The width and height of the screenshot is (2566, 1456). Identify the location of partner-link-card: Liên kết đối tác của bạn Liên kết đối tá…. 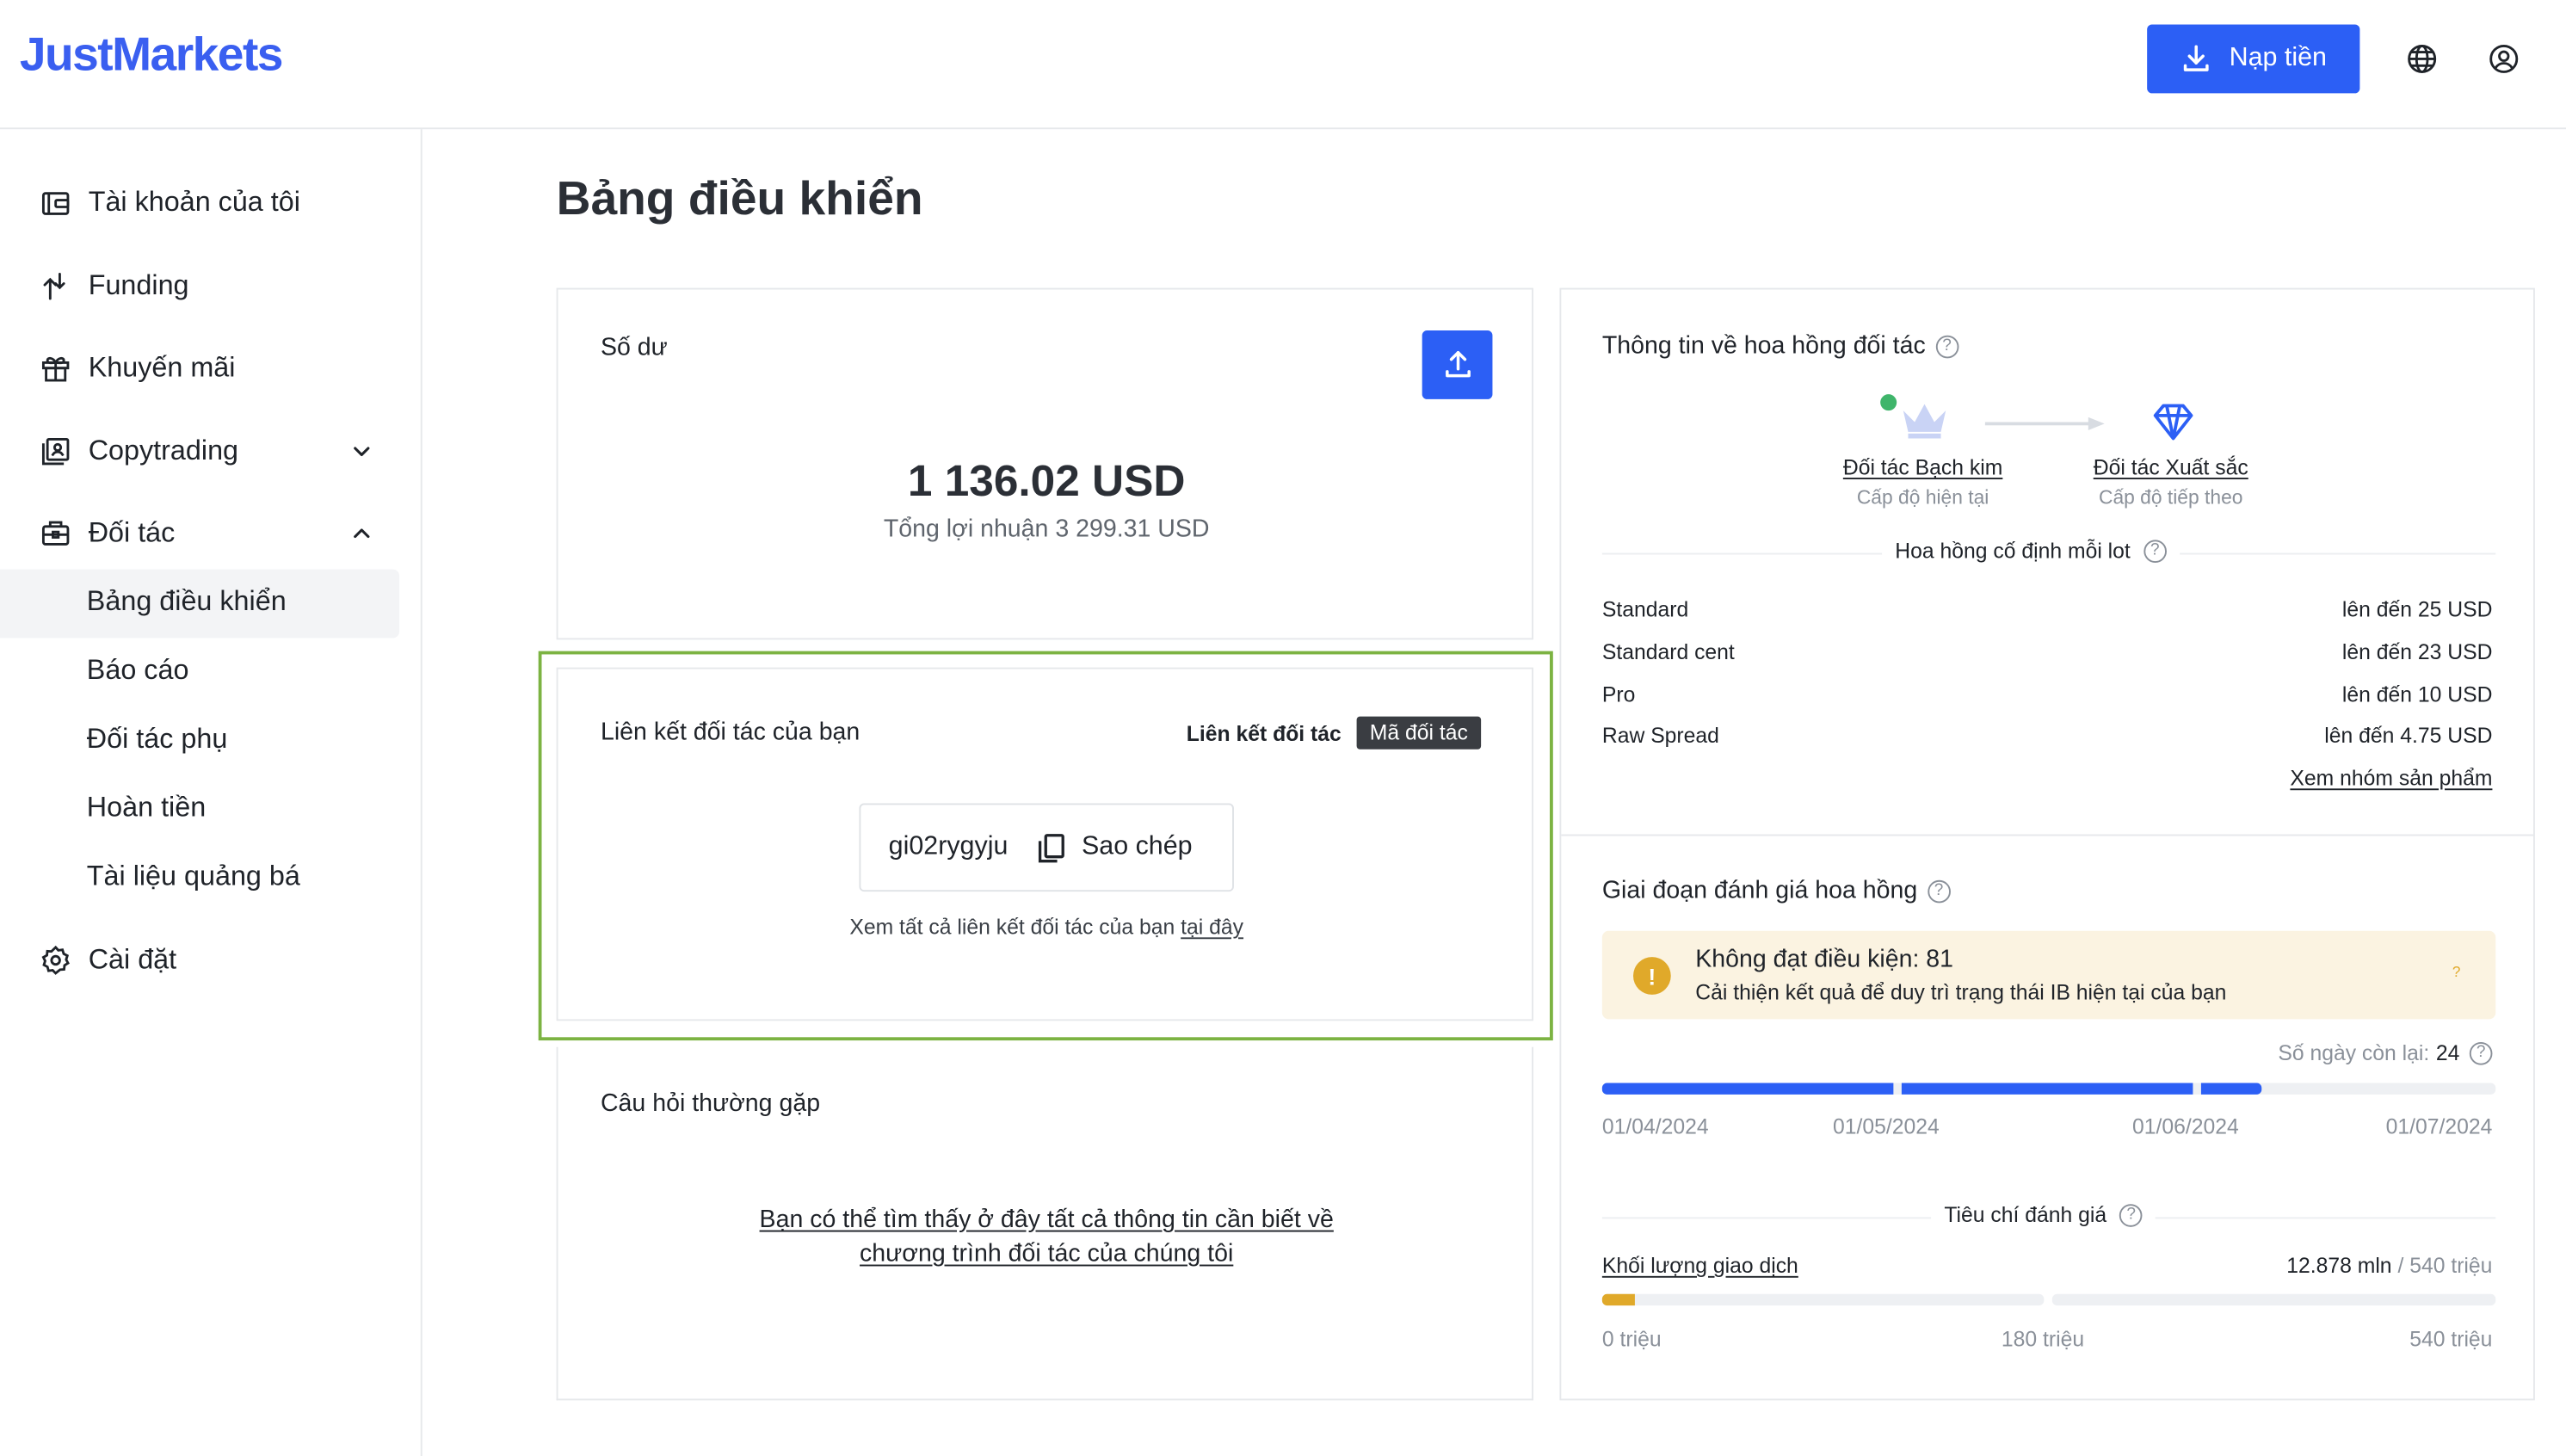
(1045, 844).